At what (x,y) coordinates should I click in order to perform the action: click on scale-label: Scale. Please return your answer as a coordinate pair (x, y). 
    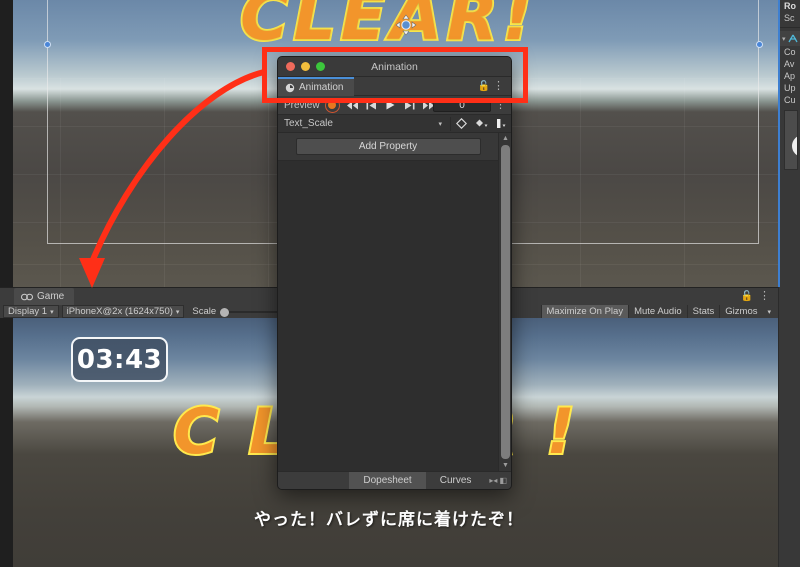
    Looking at the image, I should click on (204, 311).